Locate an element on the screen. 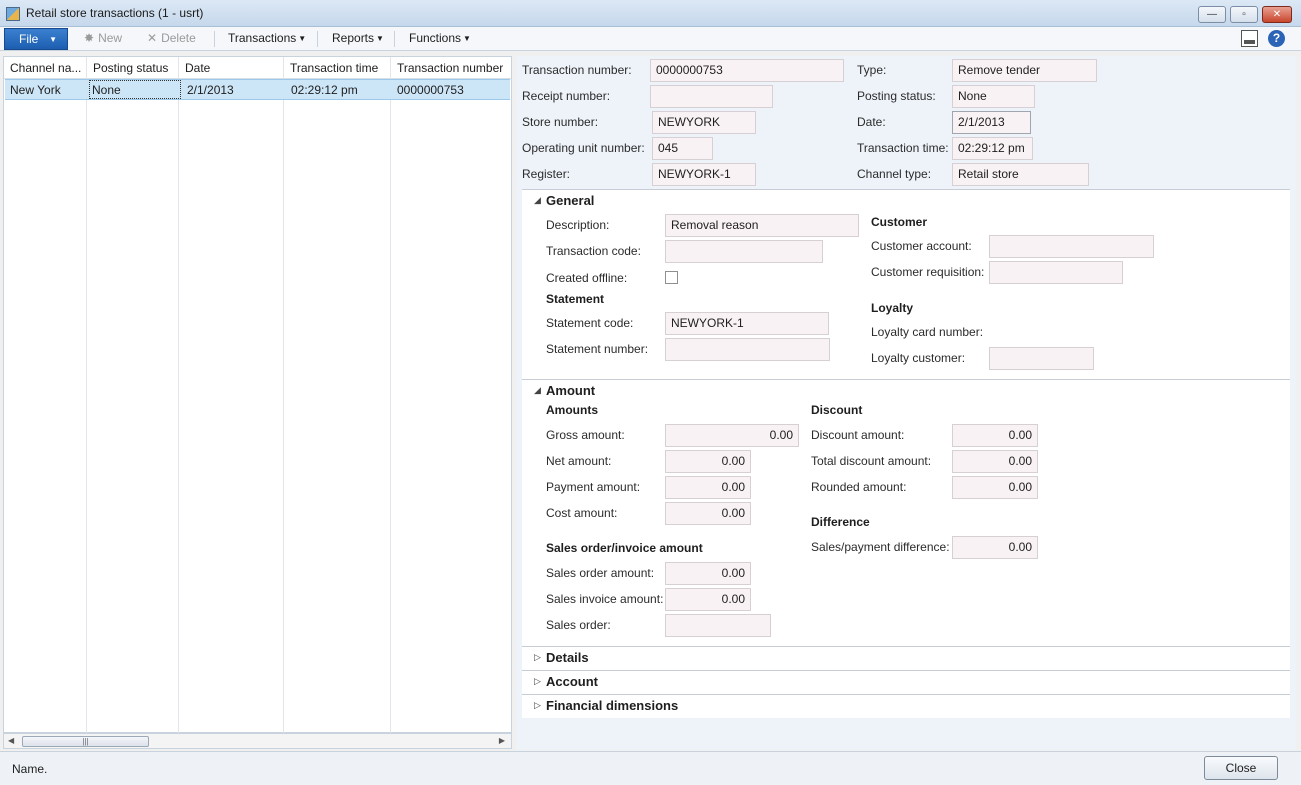 This screenshot has height=785, width=1301. register-field: NEWYORK-1 is located at coordinates (704, 174).